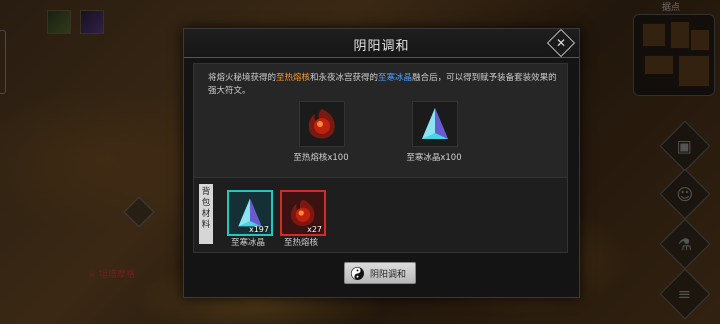  What do you see at coordinates (561, 43) in the screenshot?
I see `close-icon: ✕` at bounding box center [561, 43].